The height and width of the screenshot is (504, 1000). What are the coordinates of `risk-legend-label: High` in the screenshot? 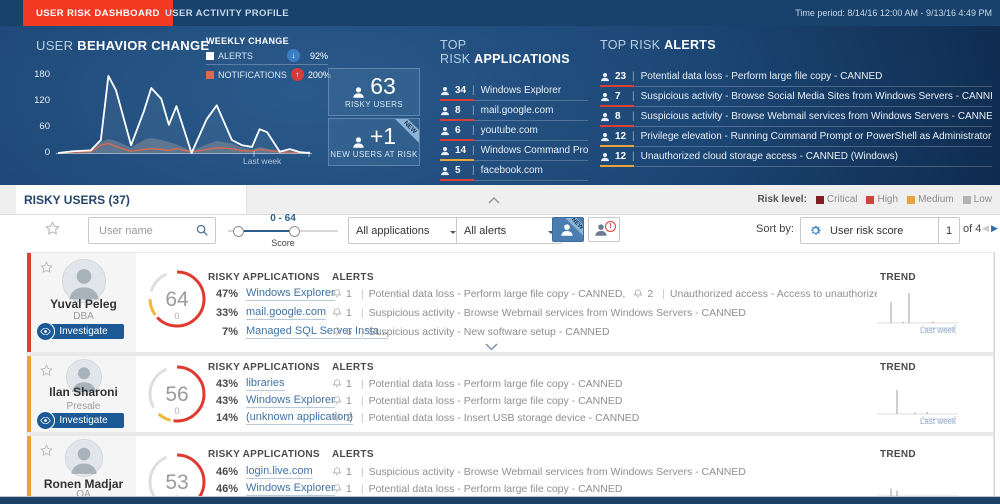 It's located at (888, 199).